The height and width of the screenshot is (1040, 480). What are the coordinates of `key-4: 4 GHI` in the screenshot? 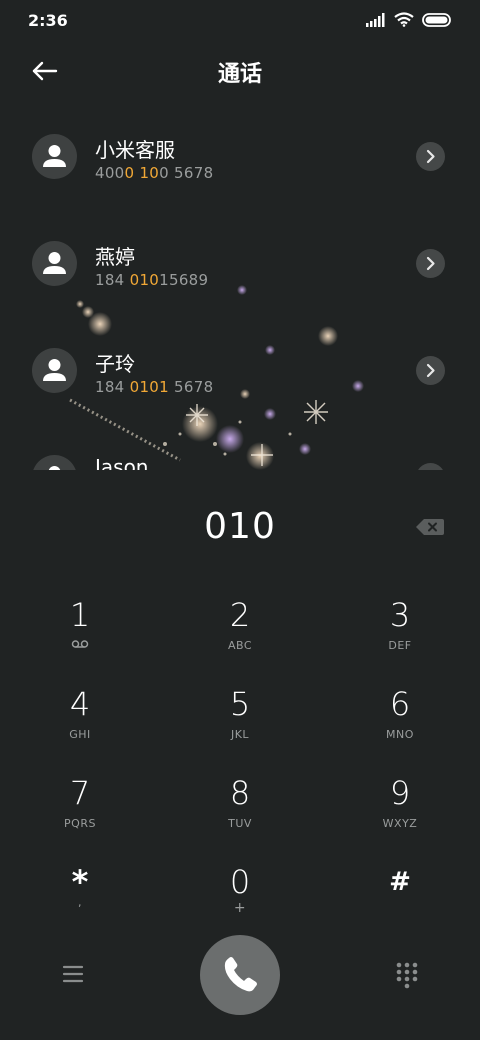 It's located at (80, 714).